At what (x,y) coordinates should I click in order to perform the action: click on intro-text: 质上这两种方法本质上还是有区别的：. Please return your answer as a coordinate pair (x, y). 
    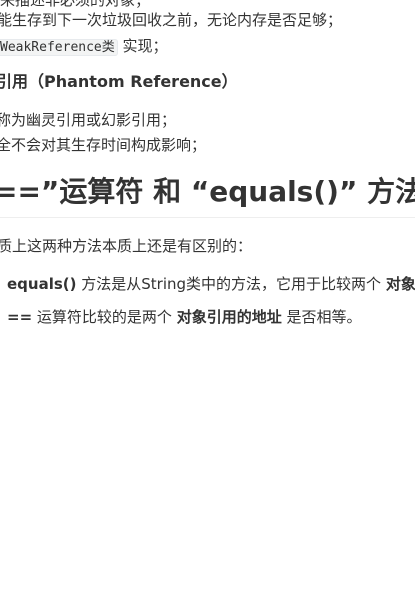
    Looking at the image, I should click on (126, 246).